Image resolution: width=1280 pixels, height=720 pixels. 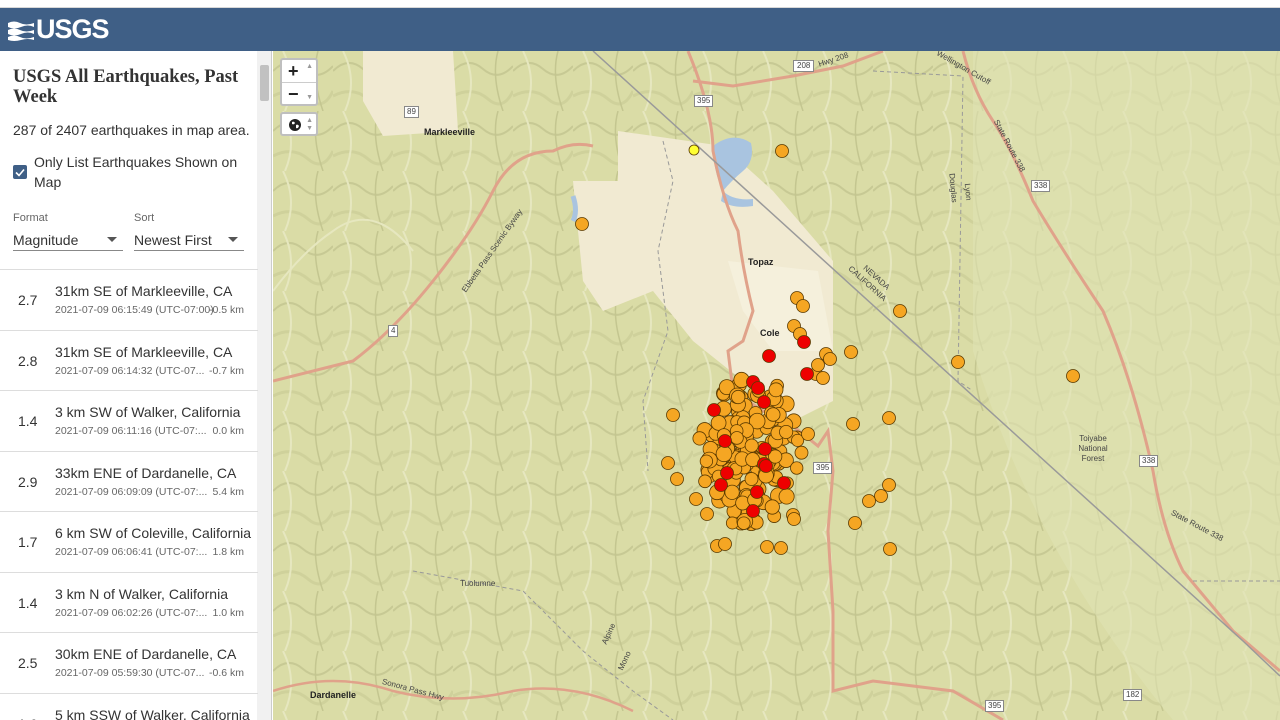 What do you see at coordinates (173, 239) in the screenshot?
I see `sort-value: Newest First` at bounding box center [173, 239].